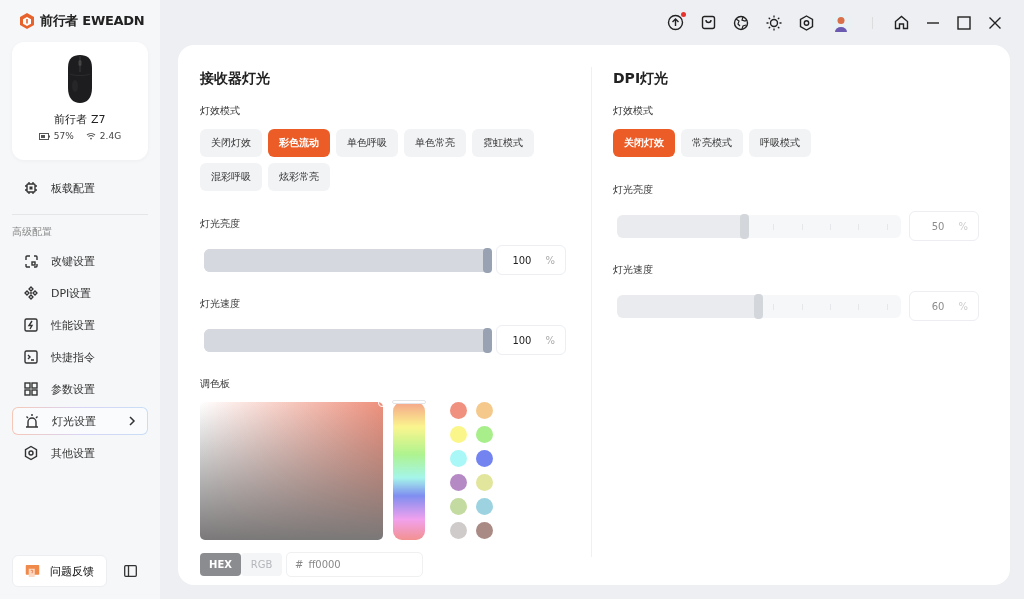 Image resolution: width=1024 pixels, height=599 pixels. I want to click on field-label: 调色板, so click(215, 384).